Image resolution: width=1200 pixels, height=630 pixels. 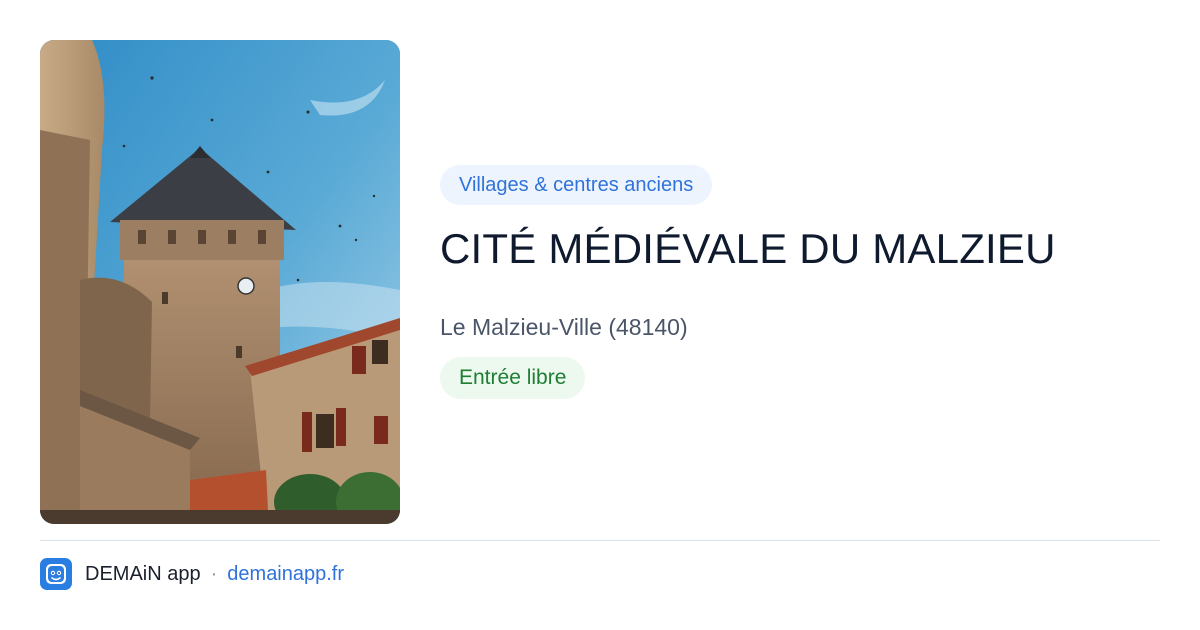 What do you see at coordinates (143, 573) in the screenshot?
I see `app-name: DEMAiN app` at bounding box center [143, 573].